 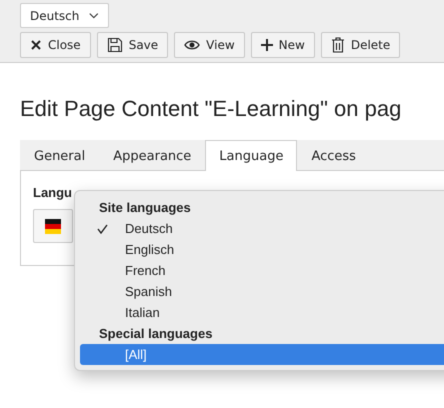 I want to click on eye-icon, so click(x=192, y=45).